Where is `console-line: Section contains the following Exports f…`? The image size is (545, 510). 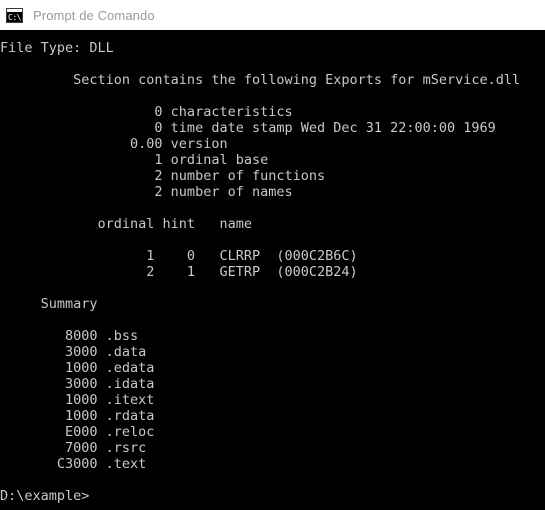 console-line: Section contains the following Exports f… is located at coordinates (260, 80).